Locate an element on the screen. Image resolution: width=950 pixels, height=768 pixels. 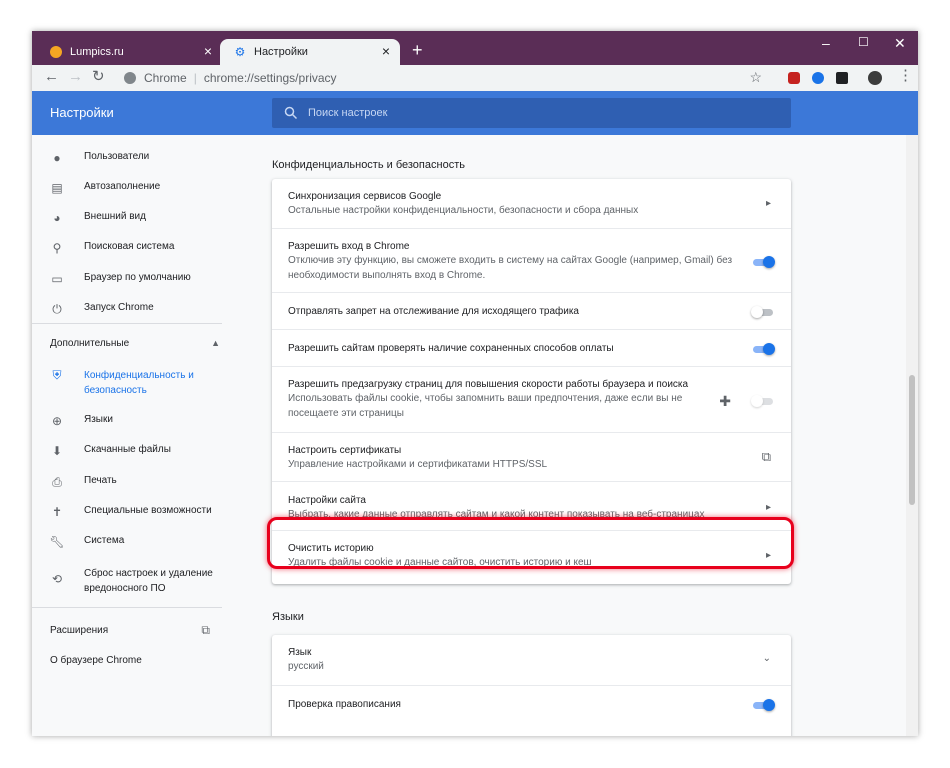
sidebar-item-about: О браузере Chrome is located at coordinates (96, 660).